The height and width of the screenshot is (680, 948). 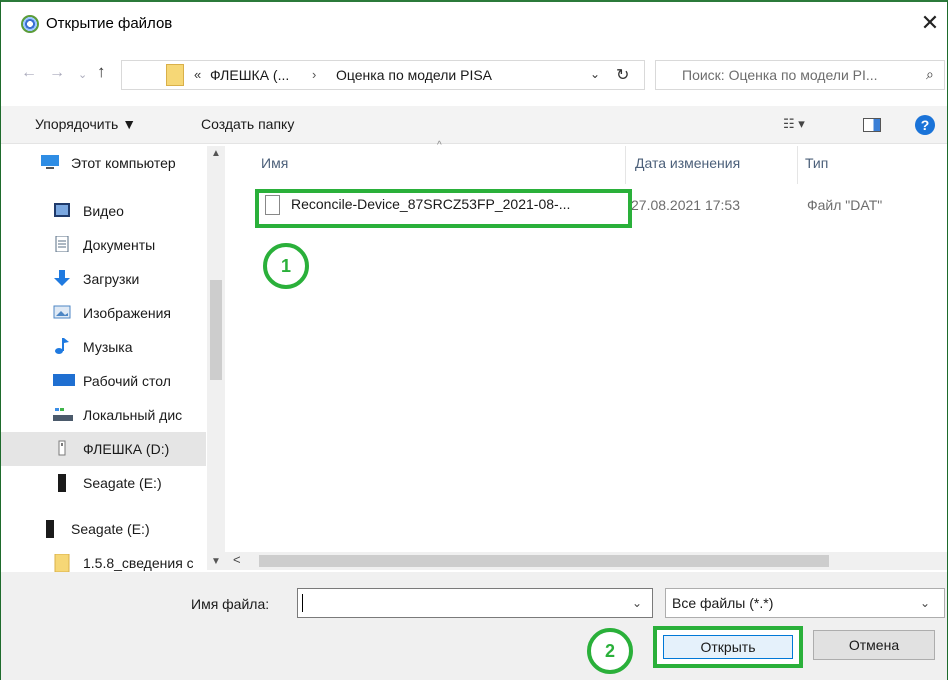 What do you see at coordinates (687, 163) in the screenshot?
I see `column-header-date: Дата изменения` at bounding box center [687, 163].